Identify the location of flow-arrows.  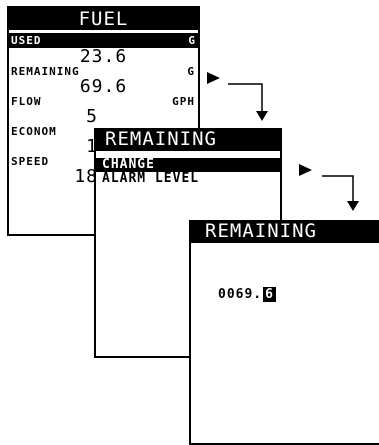
(283, 141).